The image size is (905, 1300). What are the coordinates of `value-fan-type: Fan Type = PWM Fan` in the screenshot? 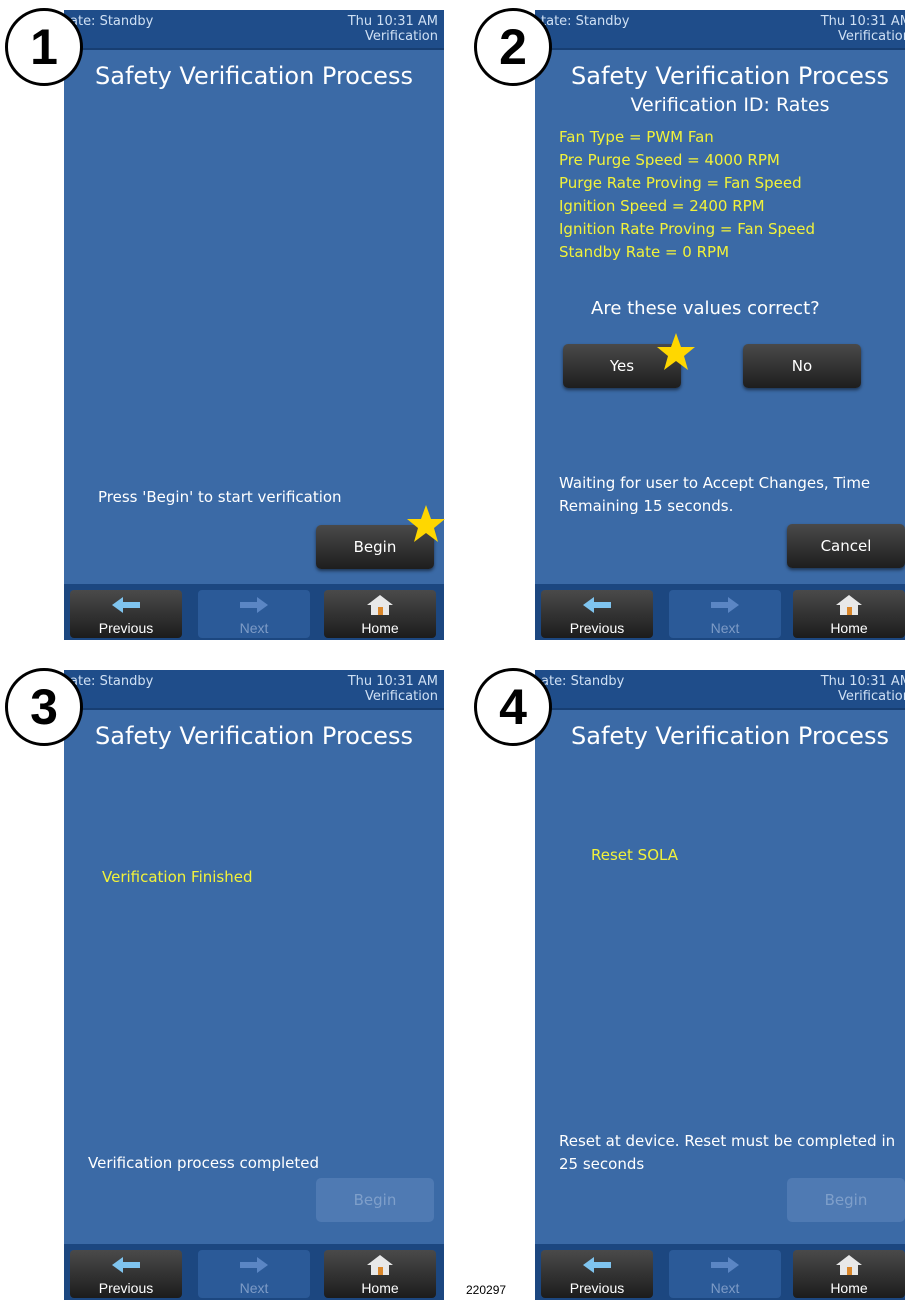 It's located at (636, 137).